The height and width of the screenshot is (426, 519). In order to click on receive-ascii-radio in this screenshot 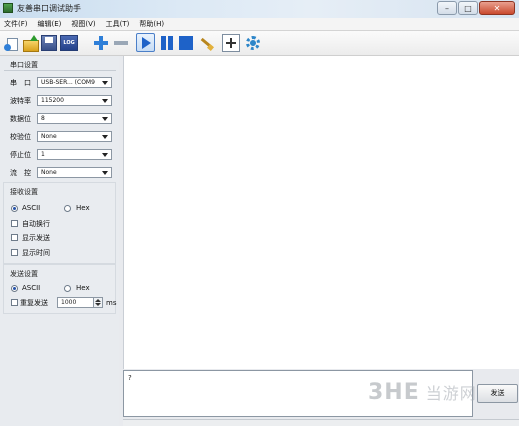, I will do `click(14, 208)`.